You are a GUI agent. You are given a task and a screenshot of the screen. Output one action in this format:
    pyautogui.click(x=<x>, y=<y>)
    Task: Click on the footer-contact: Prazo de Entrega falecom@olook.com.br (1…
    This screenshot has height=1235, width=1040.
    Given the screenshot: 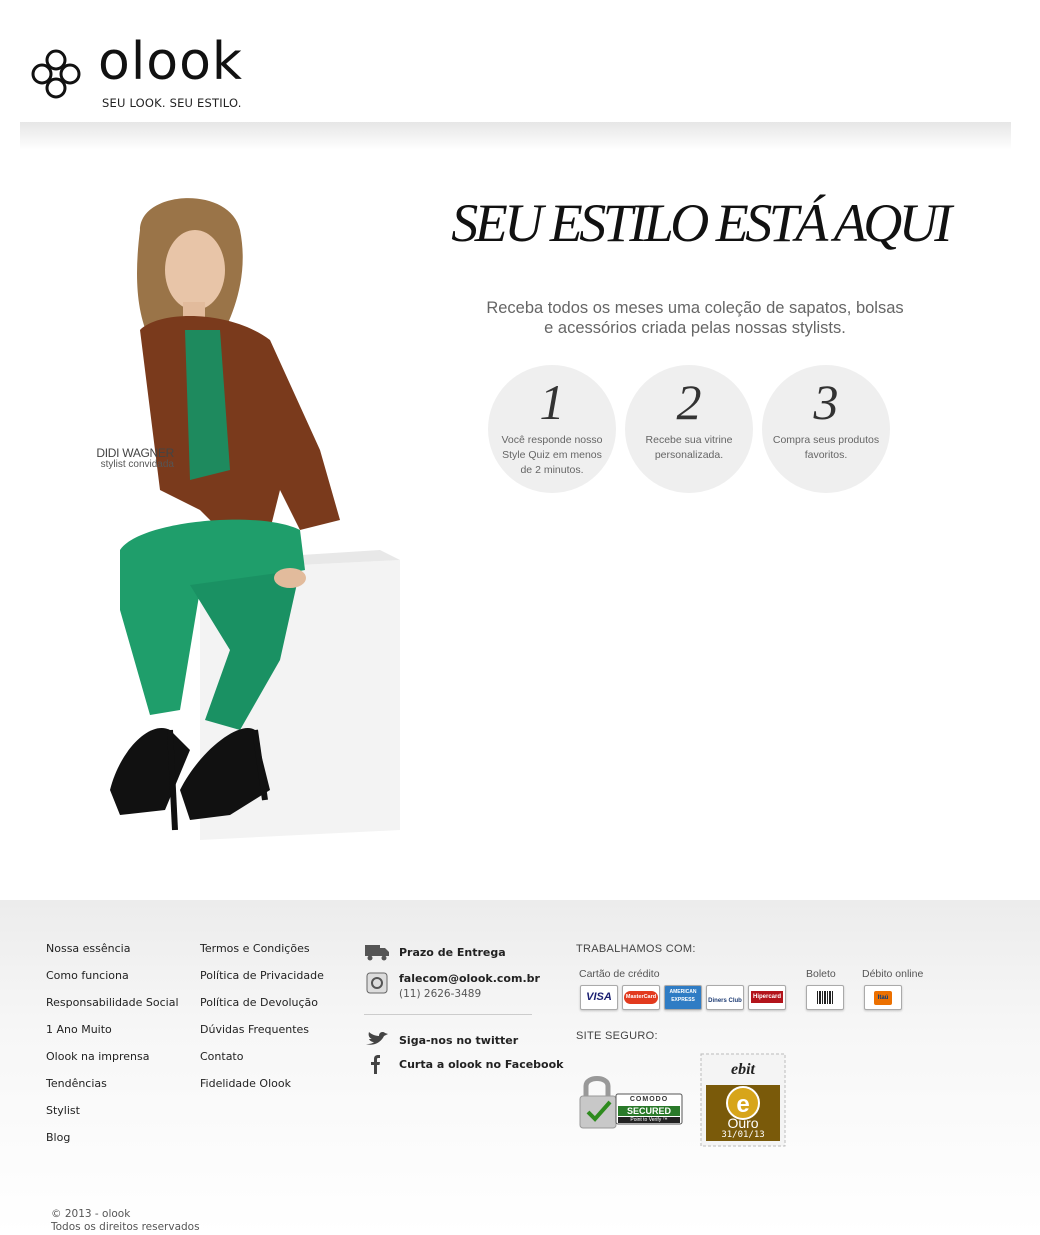 What is the action you would take?
    pyautogui.click(x=463, y=1011)
    